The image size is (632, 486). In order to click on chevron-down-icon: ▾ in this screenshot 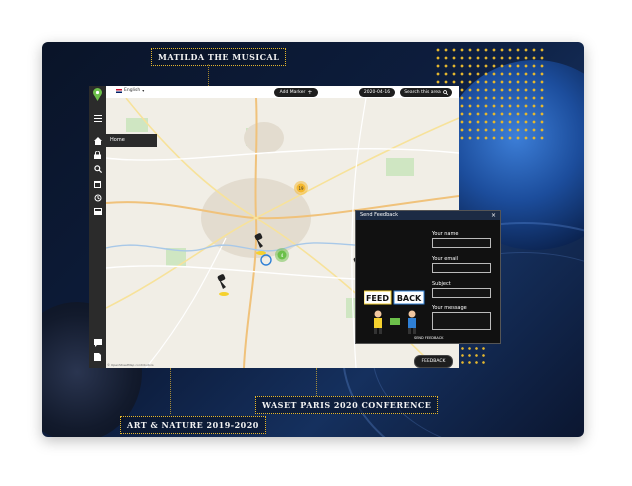, I will do `click(143, 90)`.